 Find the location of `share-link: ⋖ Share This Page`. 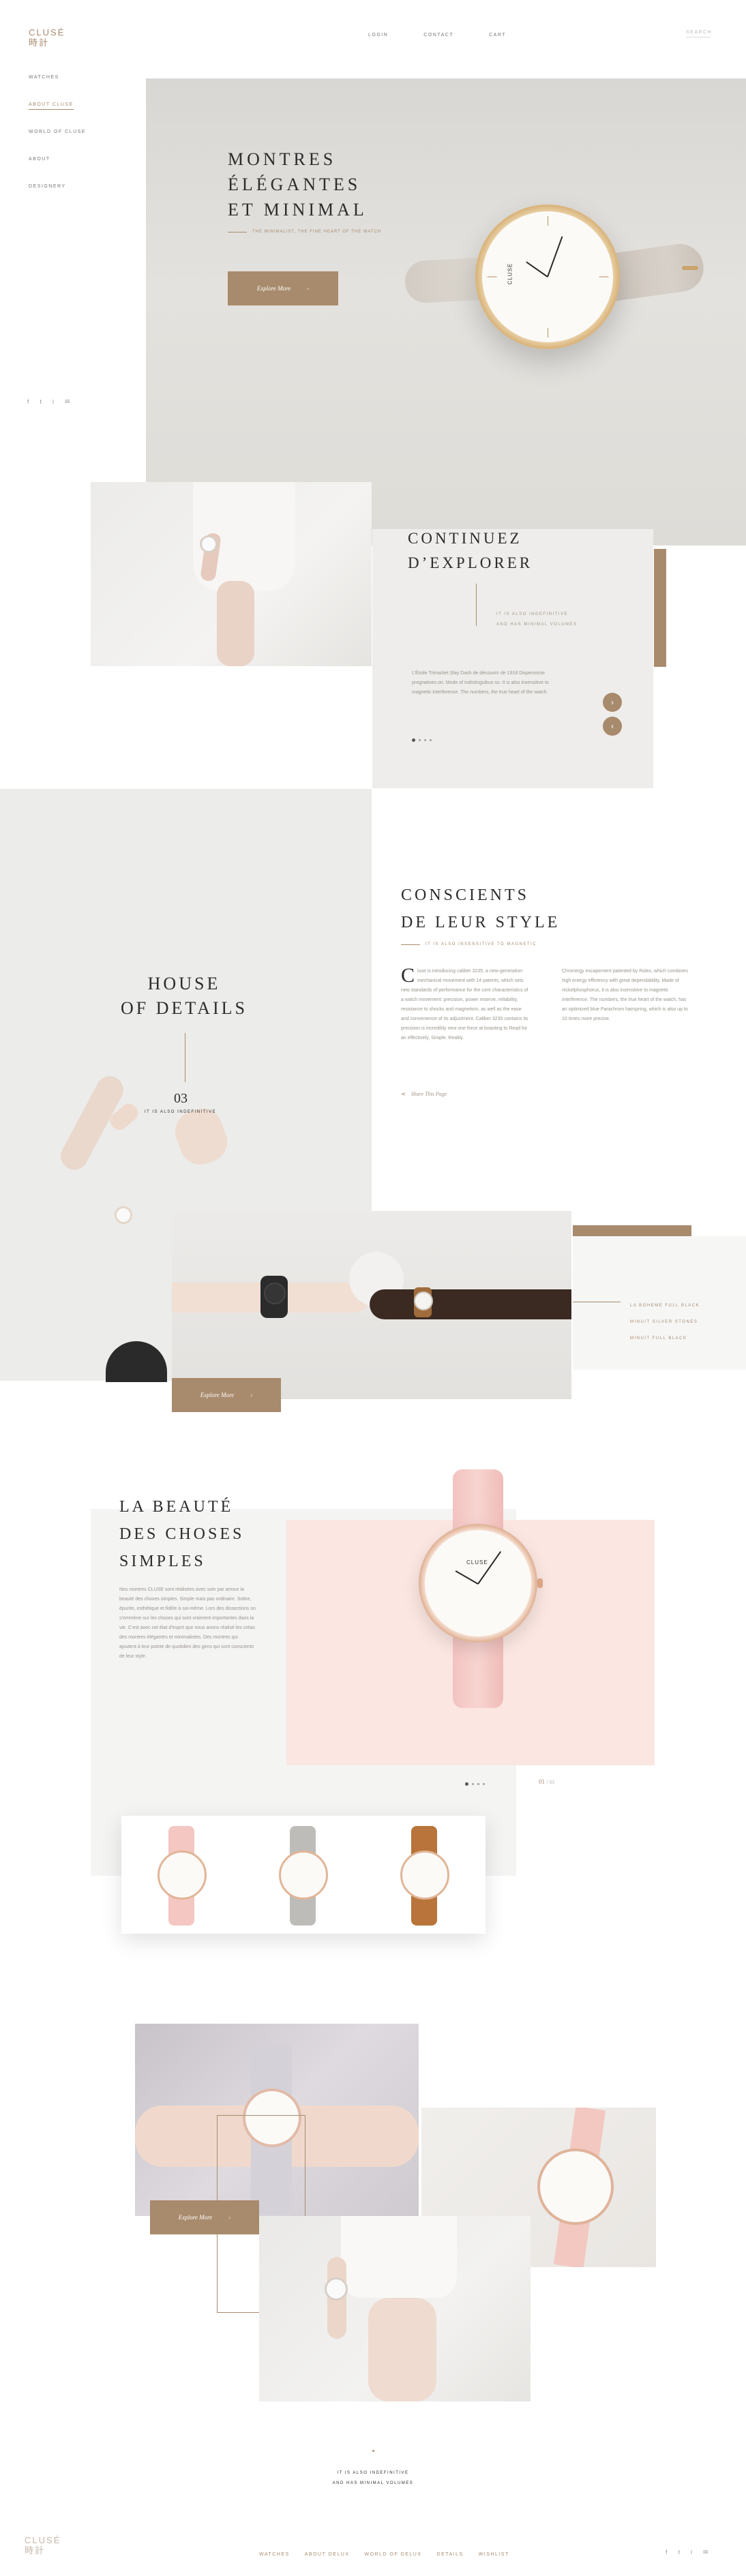

share-link: ⋖ Share This Page is located at coordinates (424, 1094).